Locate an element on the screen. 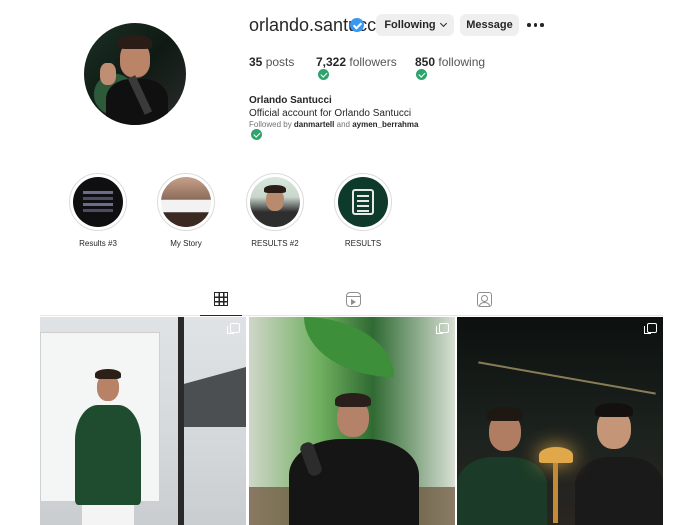 This screenshot has width=700, height=525. highlight-label: Results #3 is located at coordinates (98, 243).